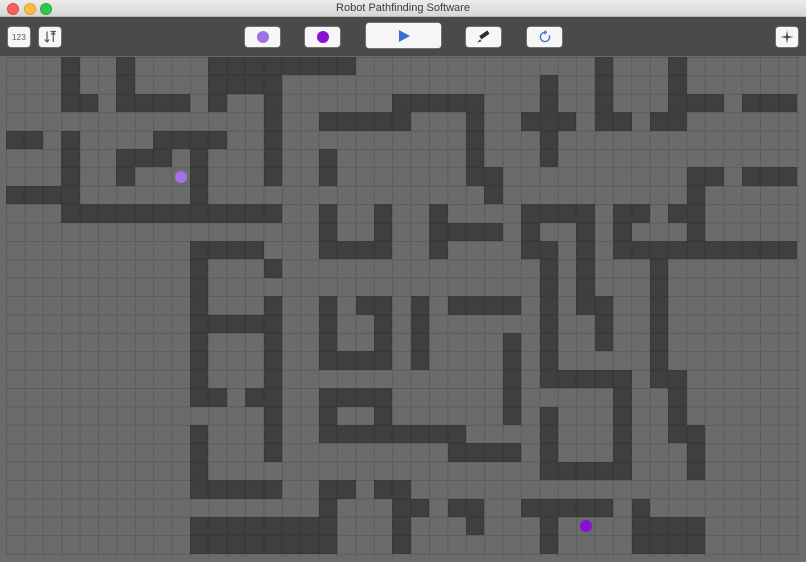  I want to click on draw-walls-button, so click(483, 37).